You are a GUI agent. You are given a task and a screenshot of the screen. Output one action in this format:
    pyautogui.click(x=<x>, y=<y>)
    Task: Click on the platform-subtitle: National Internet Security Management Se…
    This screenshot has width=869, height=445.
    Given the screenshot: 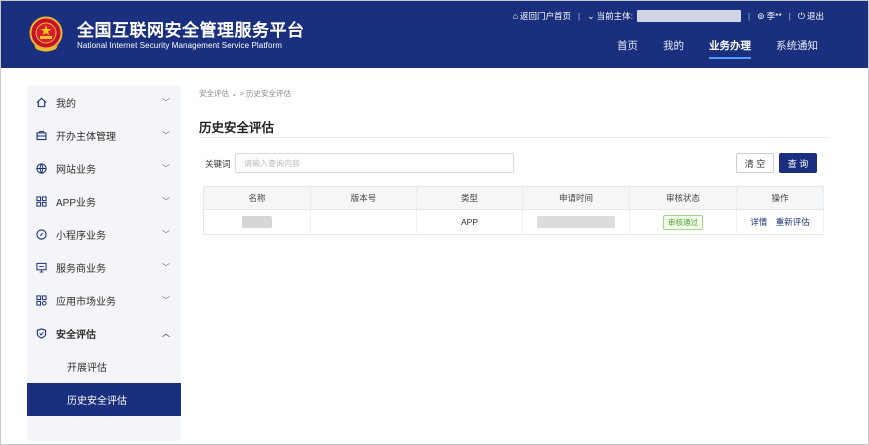 What is the action you would take?
    pyautogui.click(x=180, y=45)
    